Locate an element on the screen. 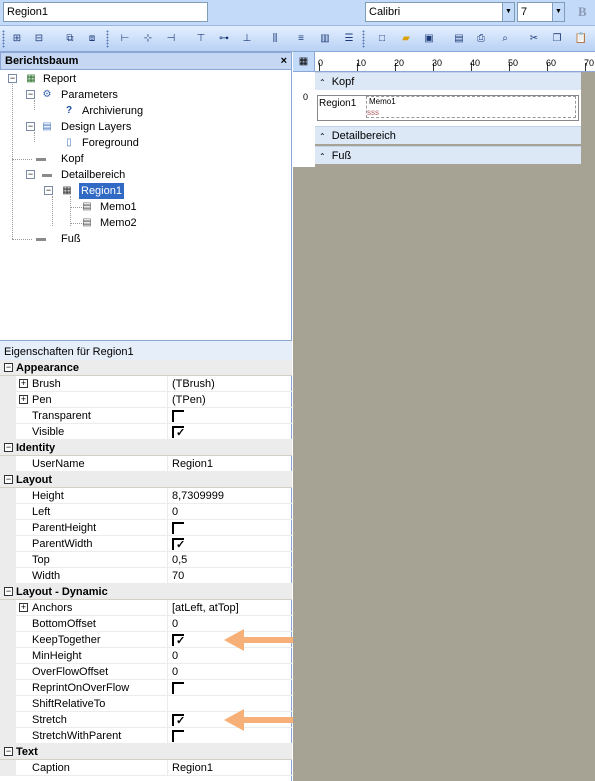 This screenshot has width=595, height=781. space-horizontal-icon: ⫼ is located at coordinates (275, 39).